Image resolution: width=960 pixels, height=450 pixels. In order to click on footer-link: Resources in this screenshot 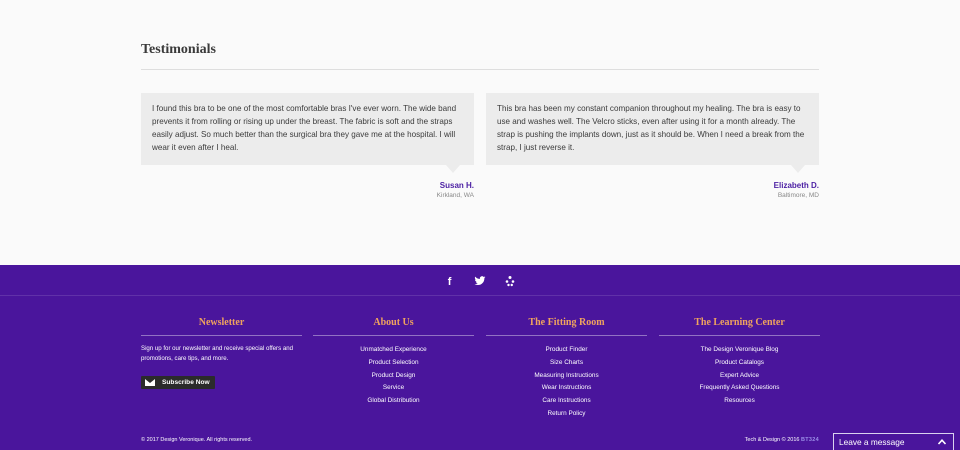, I will do `click(739, 401)`.